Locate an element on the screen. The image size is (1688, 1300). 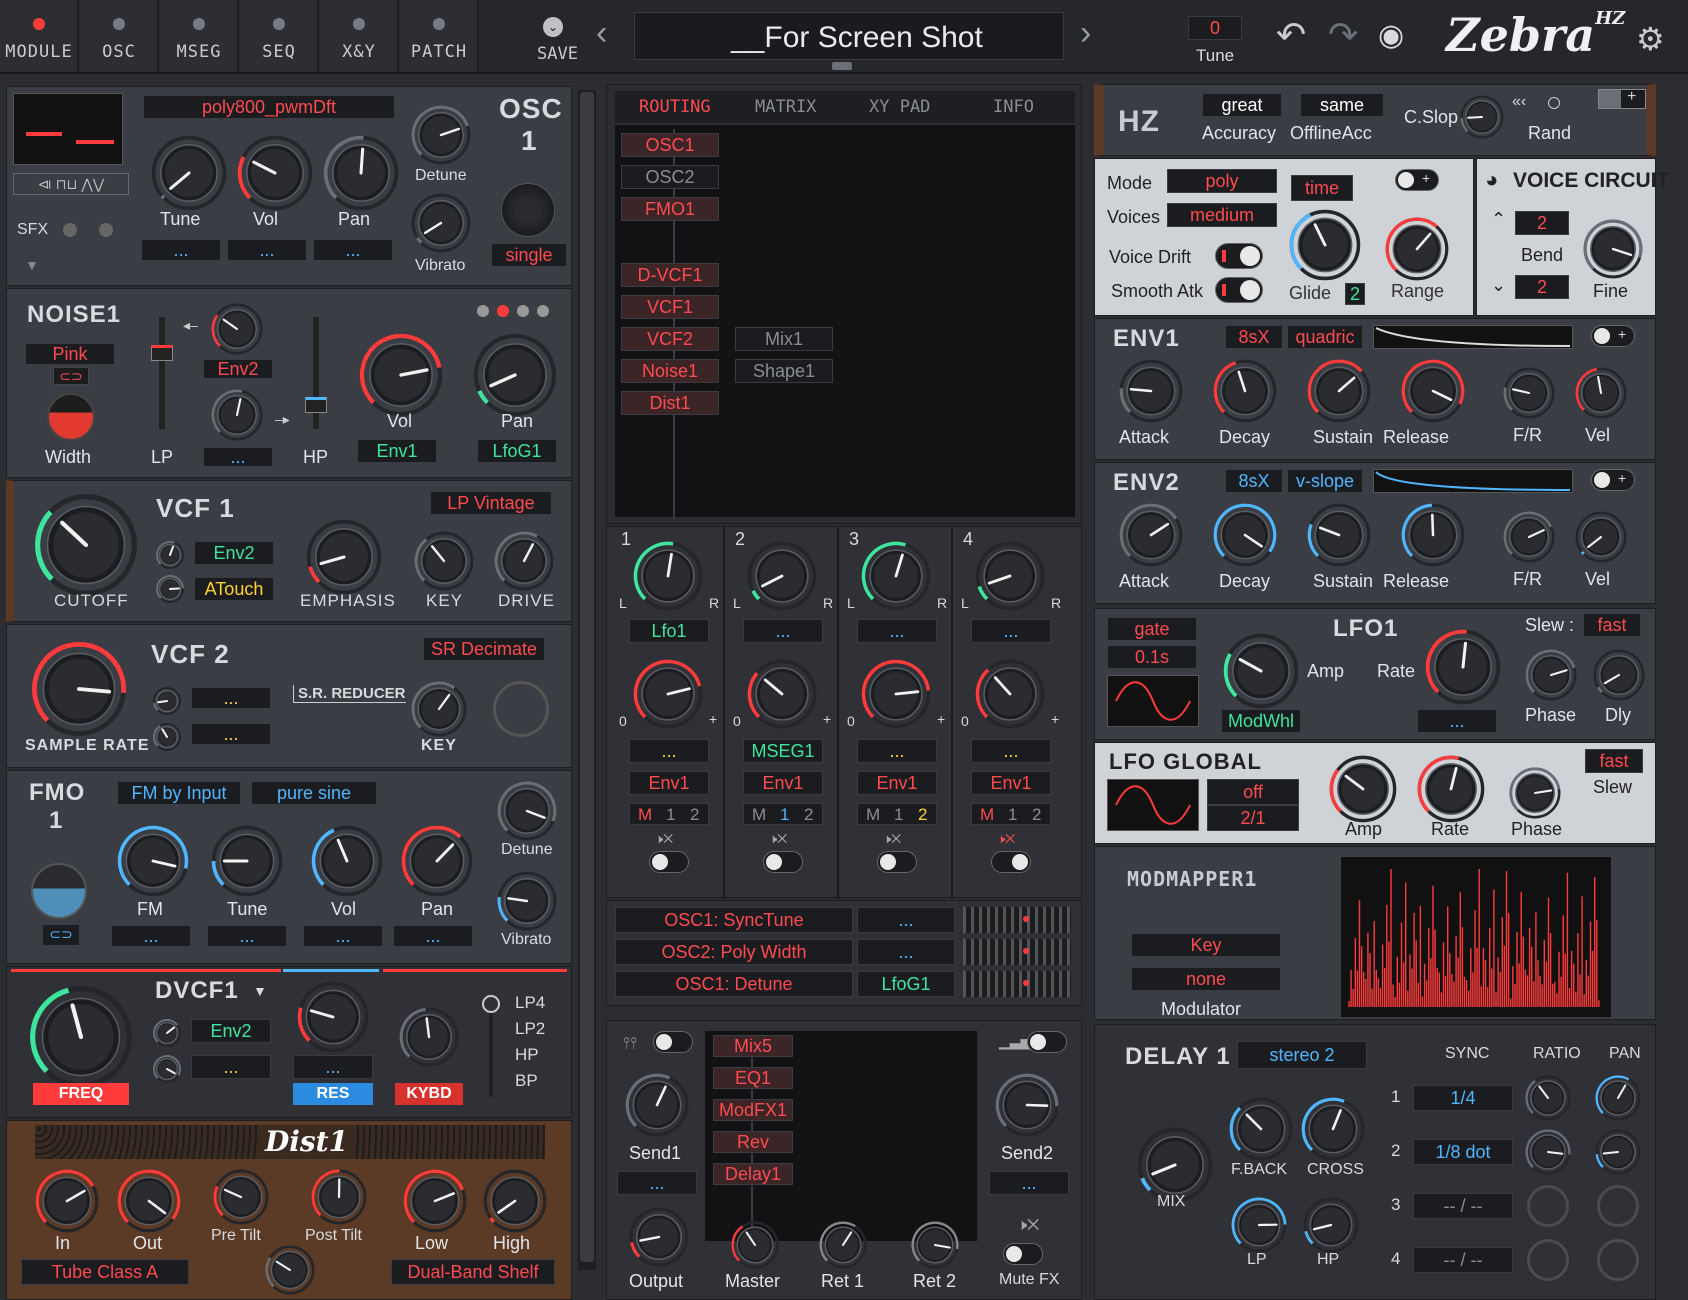
delay-sync-select: -- / -- is located at coordinates (1463, 1206).